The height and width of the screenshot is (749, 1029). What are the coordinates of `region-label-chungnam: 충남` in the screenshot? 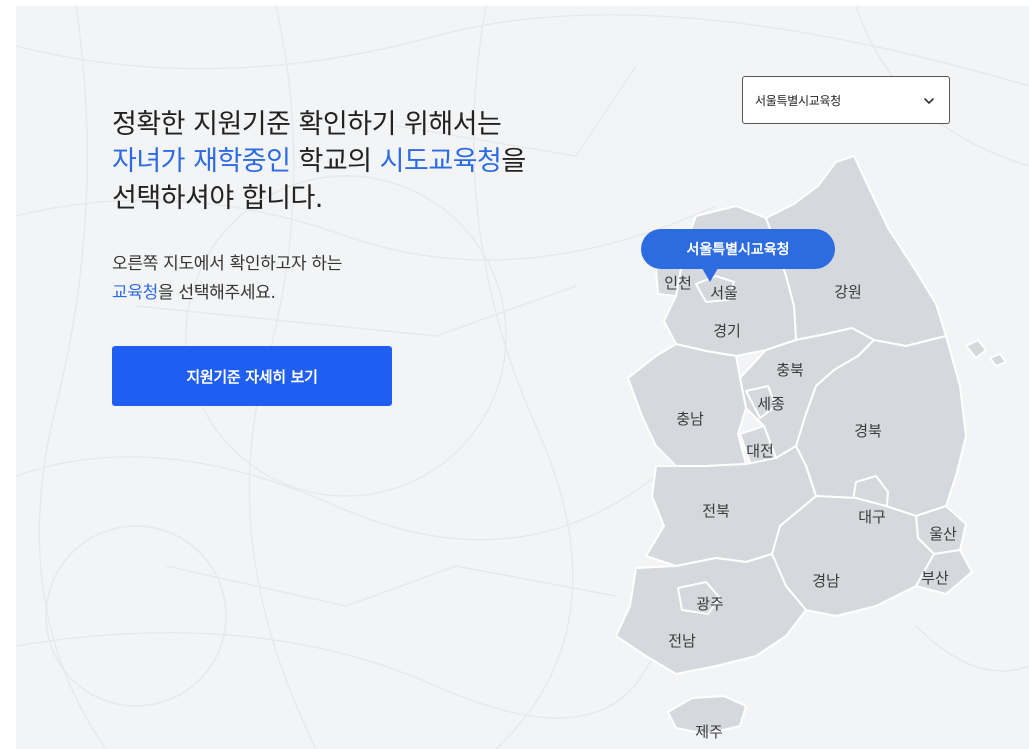 It's located at (690, 419).